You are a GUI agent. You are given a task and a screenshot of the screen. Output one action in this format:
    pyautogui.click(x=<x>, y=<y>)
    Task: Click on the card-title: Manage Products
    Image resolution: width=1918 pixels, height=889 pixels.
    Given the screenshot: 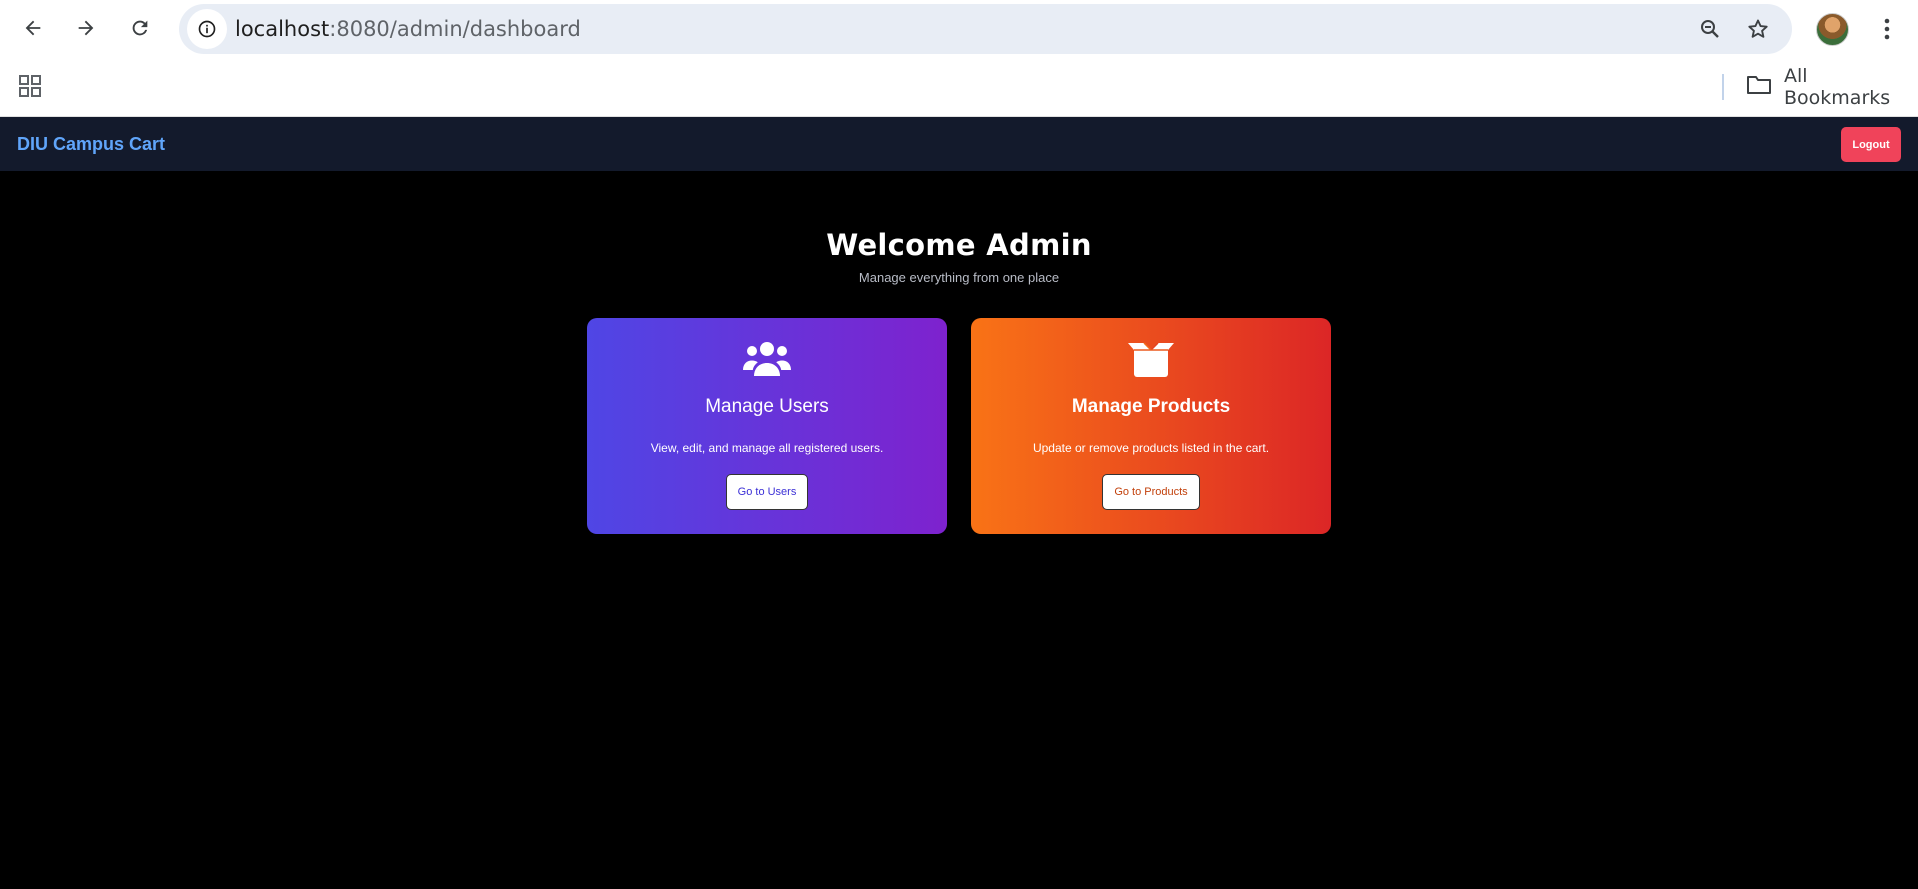 What is the action you would take?
    pyautogui.click(x=1151, y=406)
    